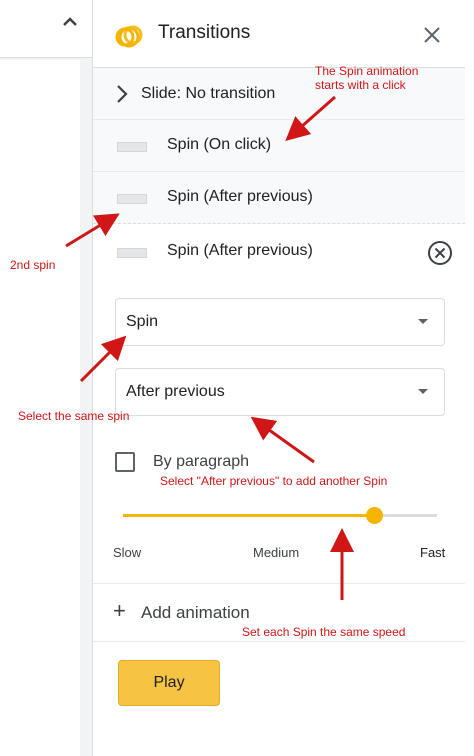  I want to click on speed-slider-thumb, so click(375, 515).